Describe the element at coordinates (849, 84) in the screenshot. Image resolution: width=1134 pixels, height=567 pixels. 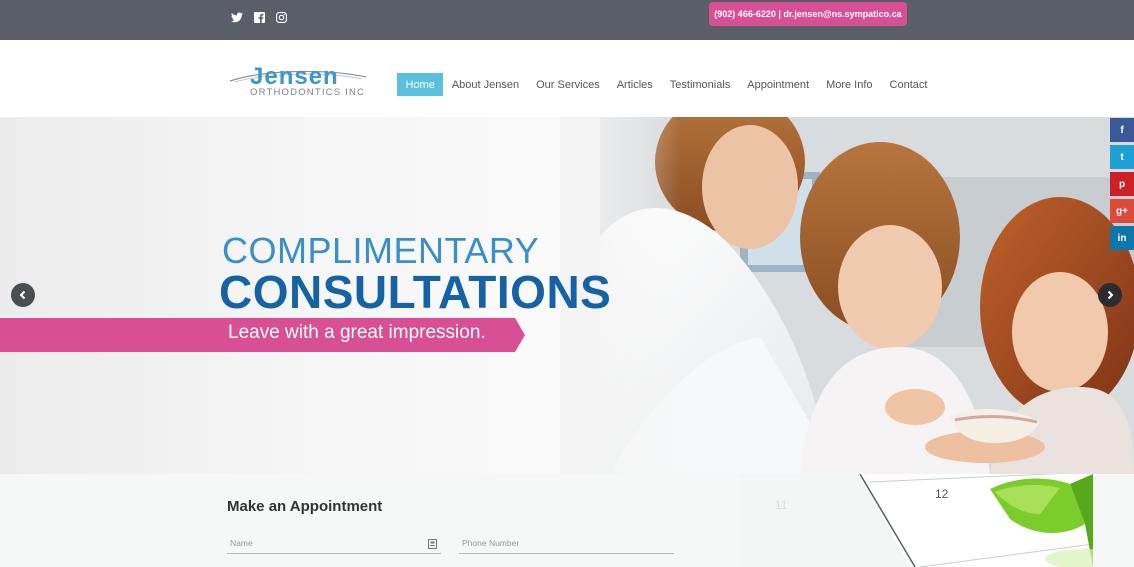
I see `nav-item-more-info: More Info` at that location.